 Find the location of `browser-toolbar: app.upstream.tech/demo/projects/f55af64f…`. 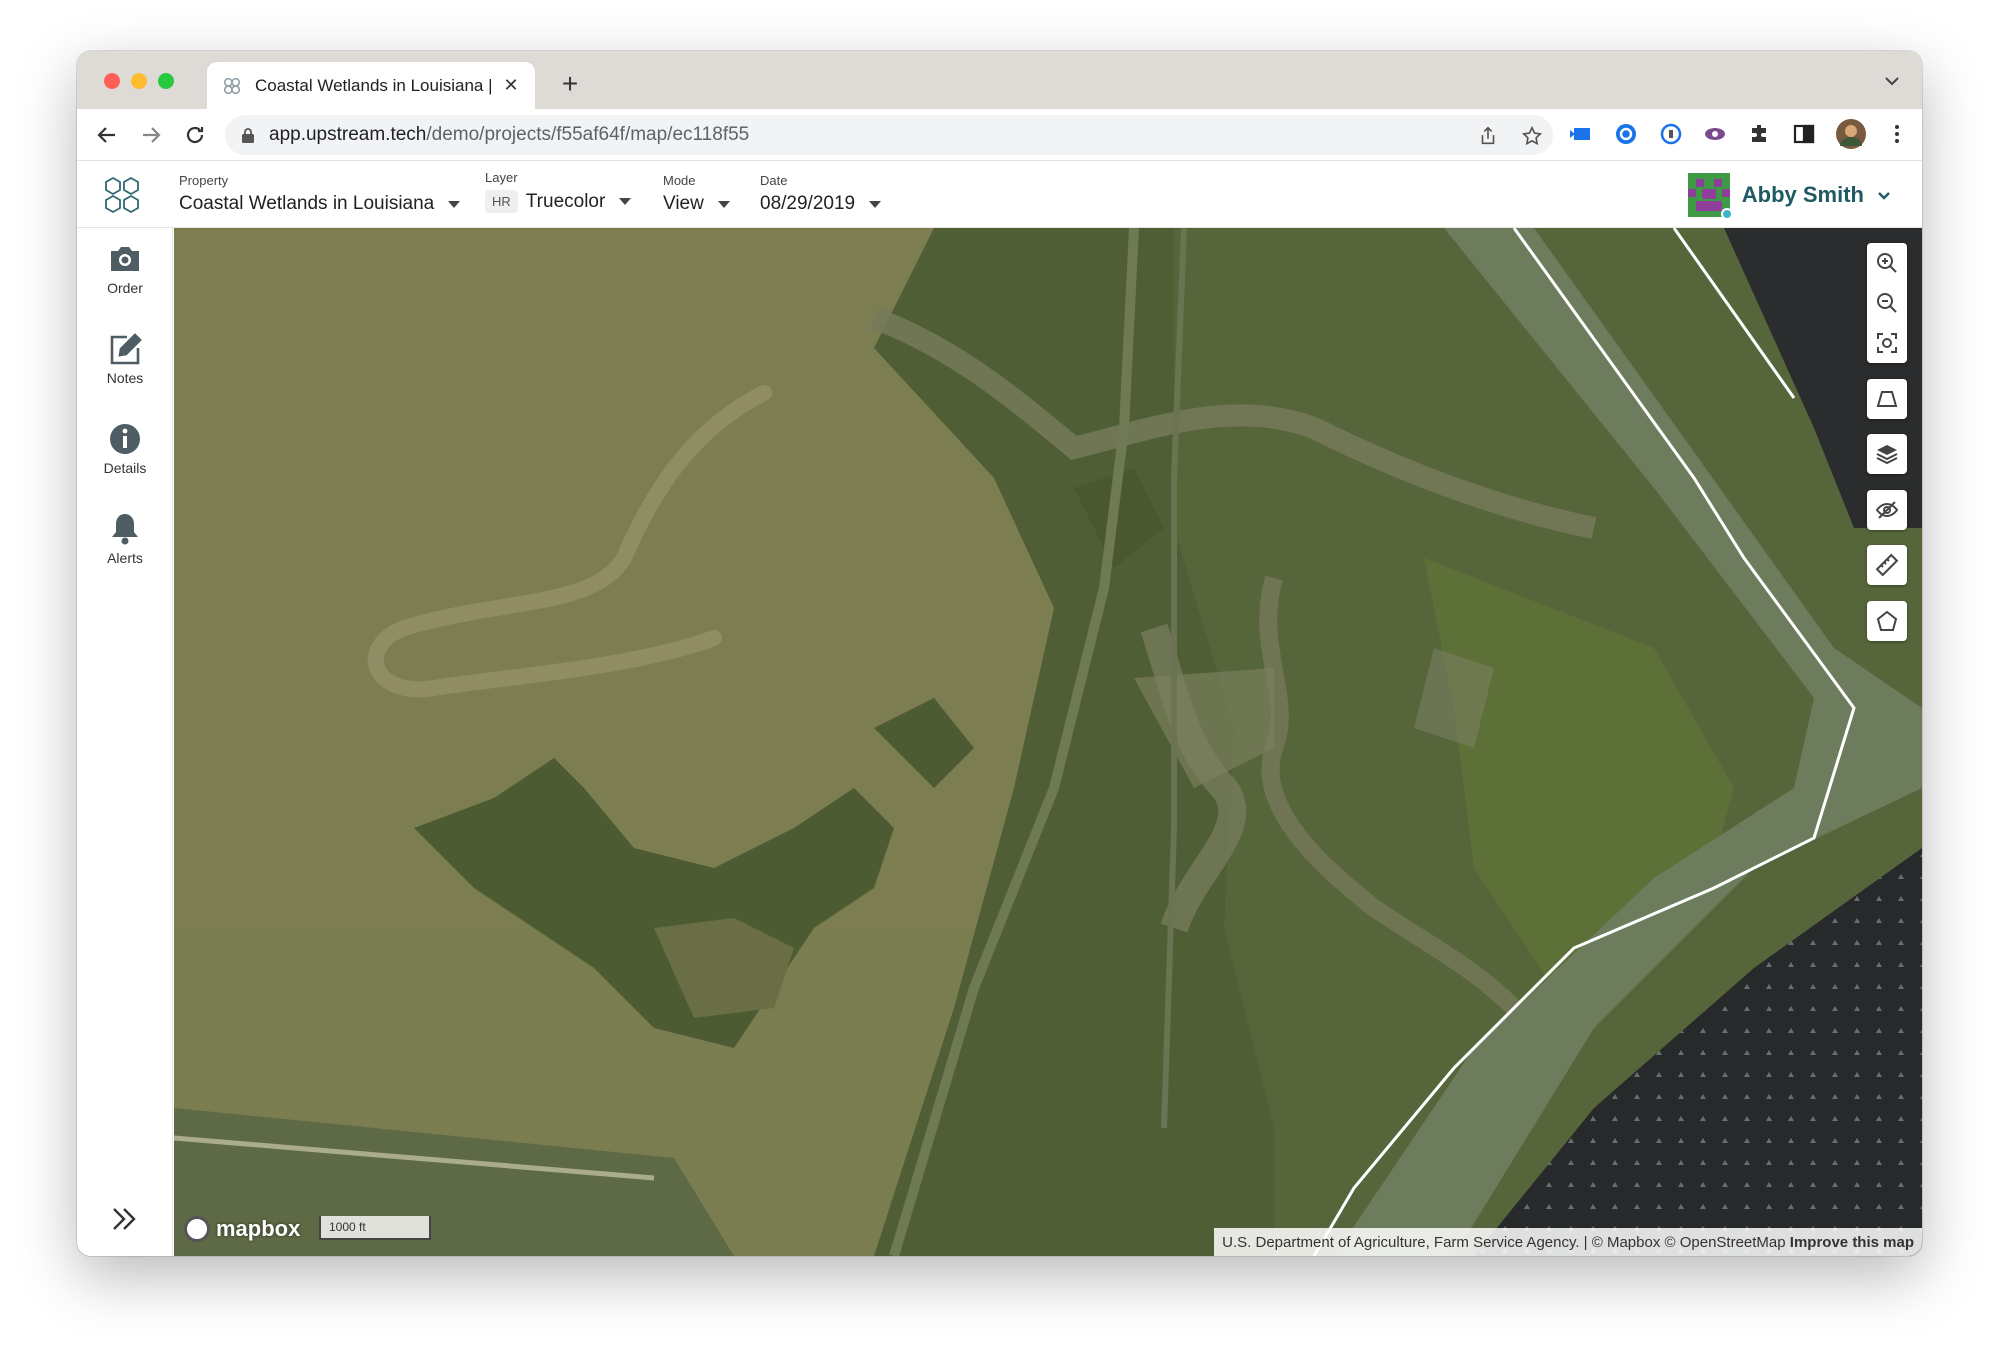

browser-toolbar: app.upstream.tech/demo/projects/f55af64f… is located at coordinates (999, 135).